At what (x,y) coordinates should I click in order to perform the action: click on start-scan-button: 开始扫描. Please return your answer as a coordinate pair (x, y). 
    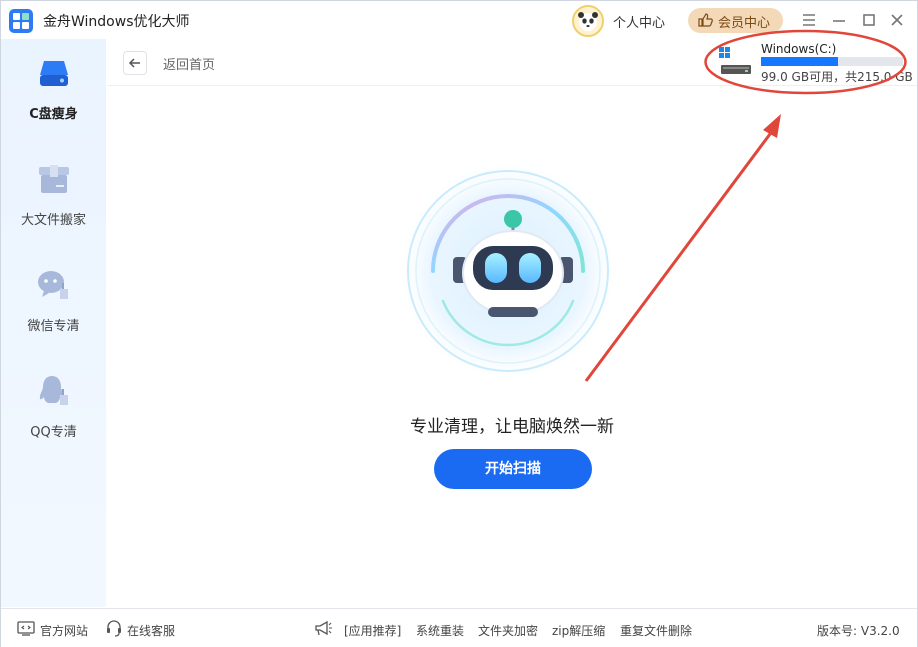
    Looking at the image, I should click on (513, 469).